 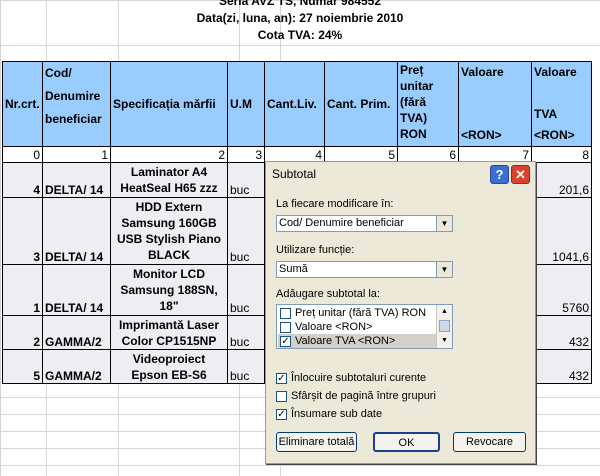 What do you see at coordinates (364, 269) in the screenshot?
I see `use-function-dropdown: Sumă ▼` at bounding box center [364, 269].